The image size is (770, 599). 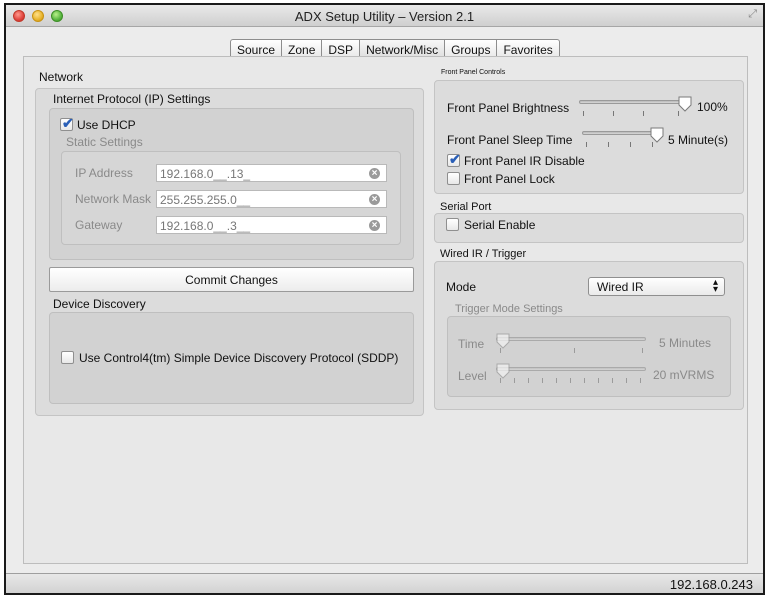 I want to click on brightness-value: 100%, so click(x=712, y=107).